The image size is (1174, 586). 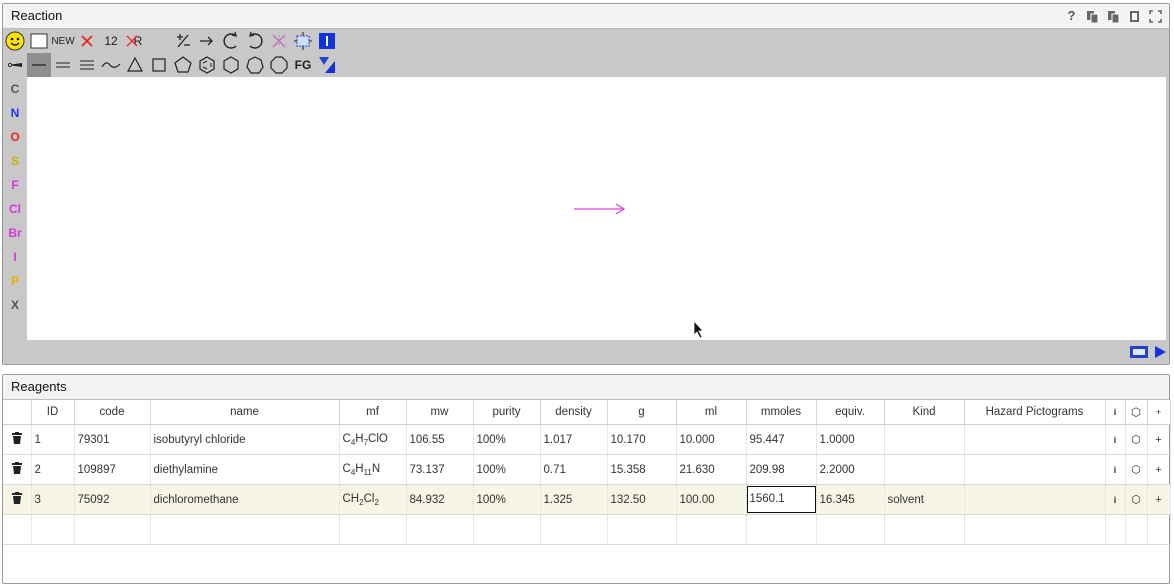 I want to click on reaction-arrow-icon, so click(x=207, y=41).